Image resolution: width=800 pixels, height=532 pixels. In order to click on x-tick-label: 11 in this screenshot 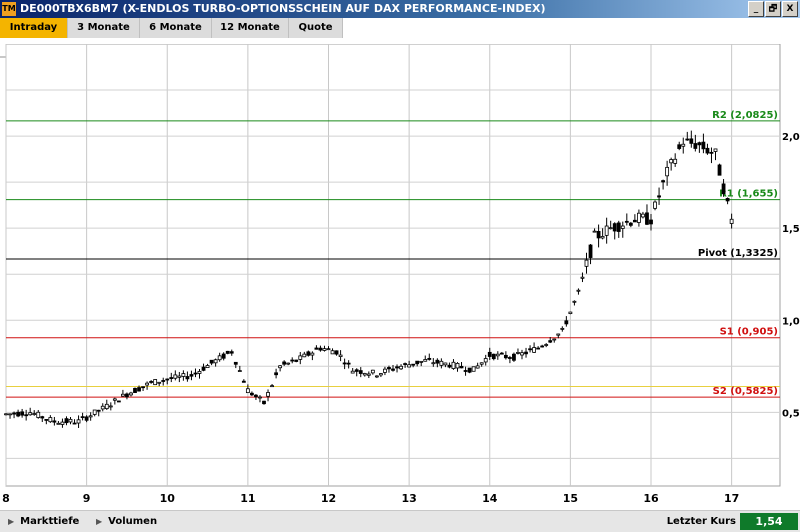, I will do `click(247, 498)`.